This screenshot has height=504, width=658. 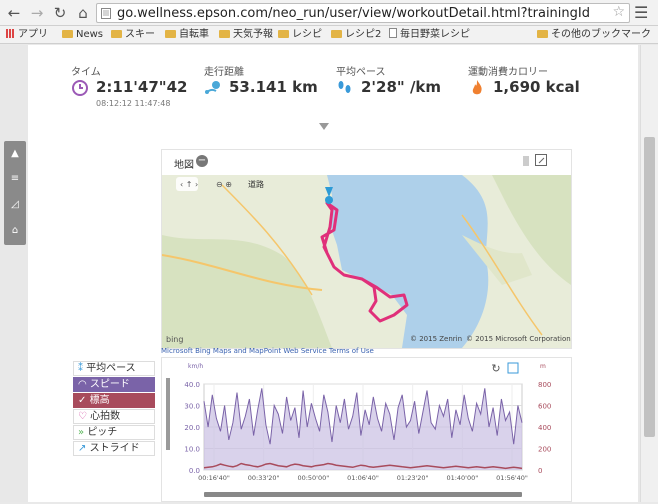 What do you see at coordinates (214, 478) in the screenshot?
I see `x-tick-label: 00:16'40"` at bounding box center [214, 478].